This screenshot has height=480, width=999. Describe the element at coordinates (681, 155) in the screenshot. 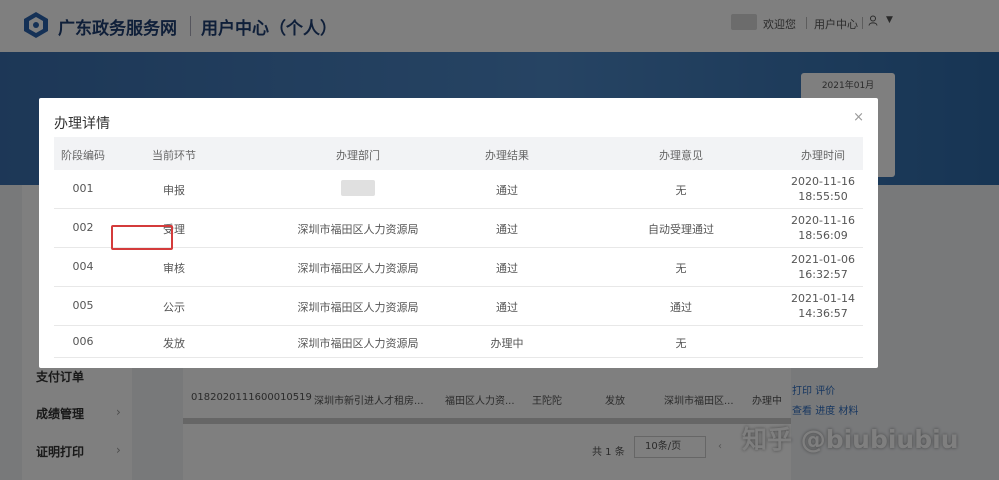

I see `col-opinion: 办理意见` at that location.